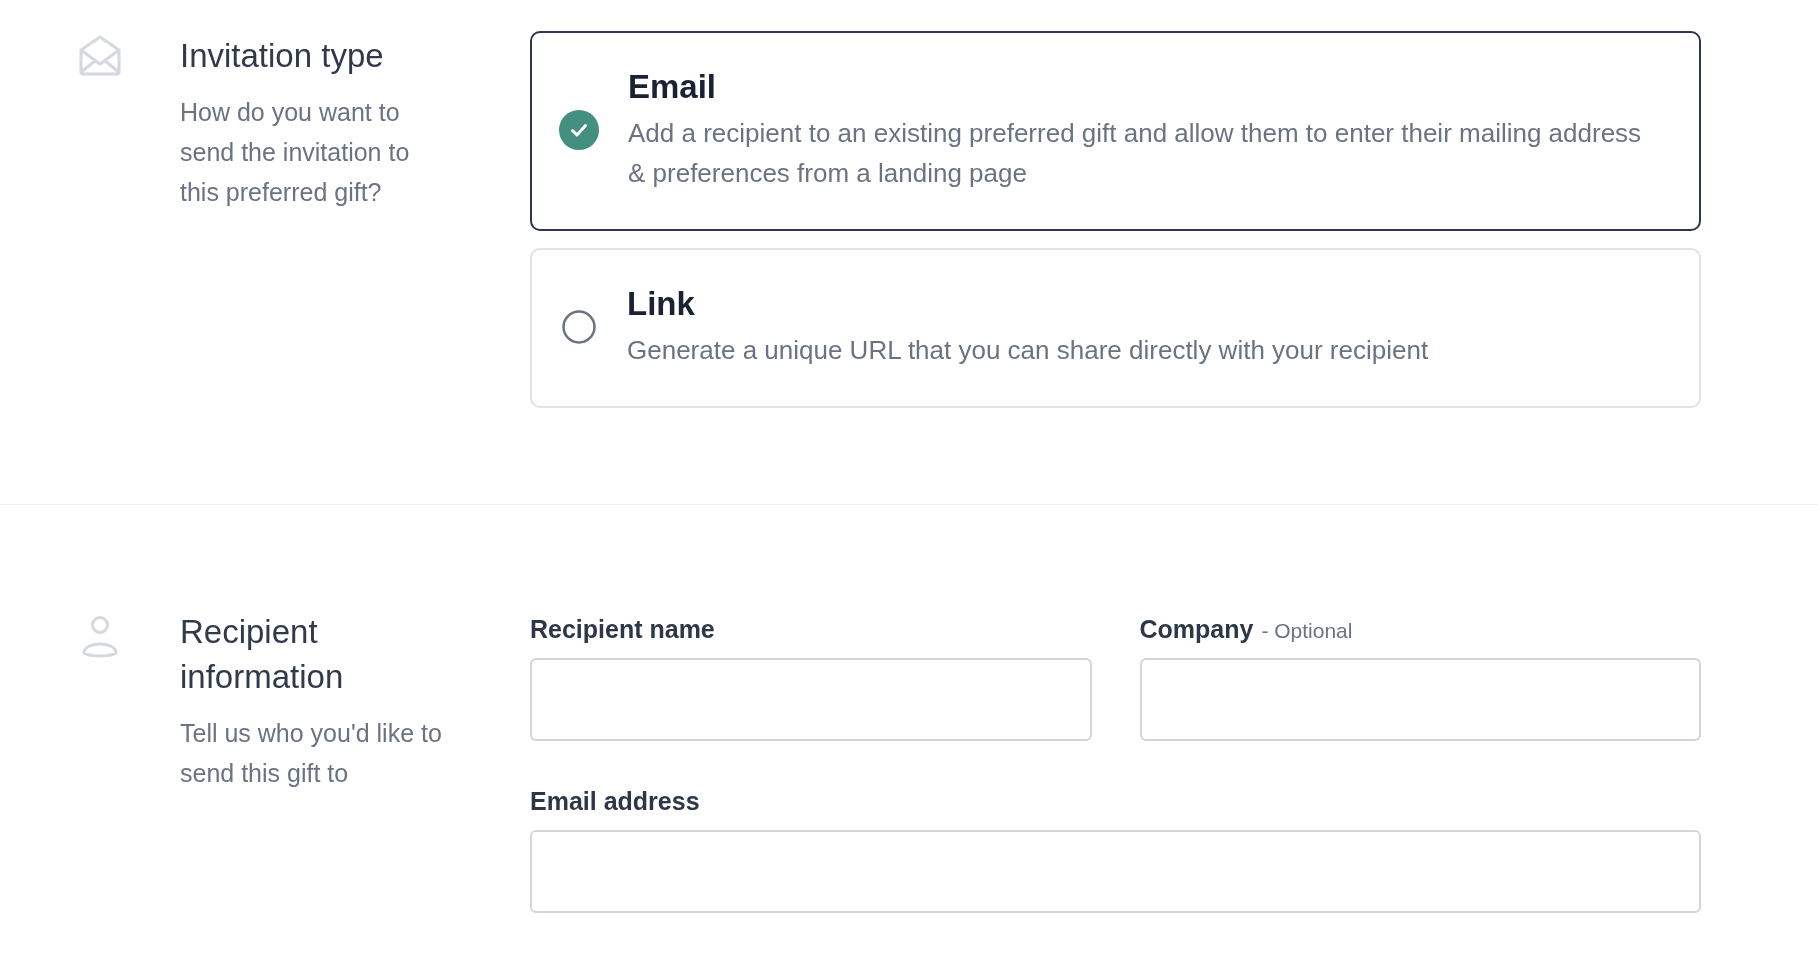  What do you see at coordinates (622, 629) in the screenshot?
I see `field-label: Recipient name` at bounding box center [622, 629].